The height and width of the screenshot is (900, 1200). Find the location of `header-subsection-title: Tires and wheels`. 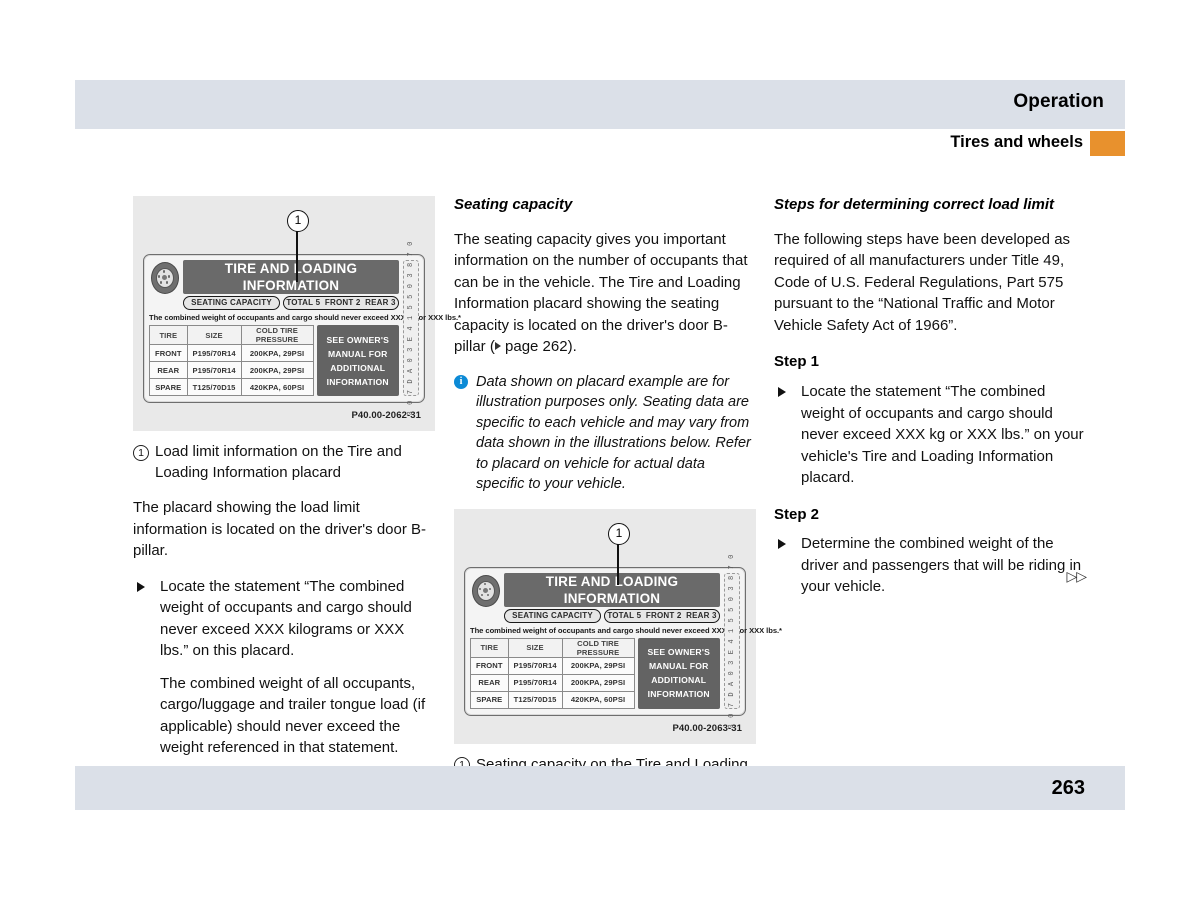

header-subsection-title: Tires and wheels is located at coordinates (1016, 142).